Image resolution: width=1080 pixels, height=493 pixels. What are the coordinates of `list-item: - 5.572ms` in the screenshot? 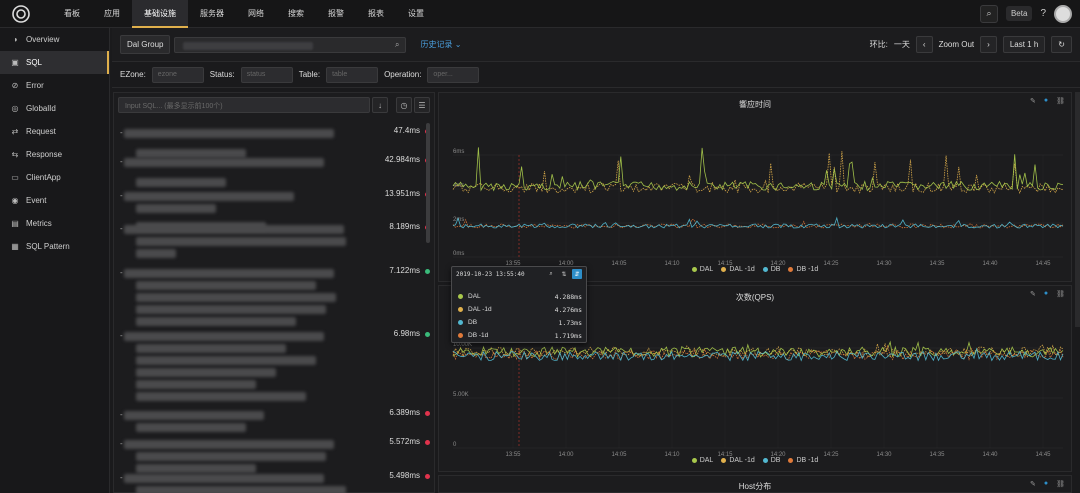 It's located at (275, 454).